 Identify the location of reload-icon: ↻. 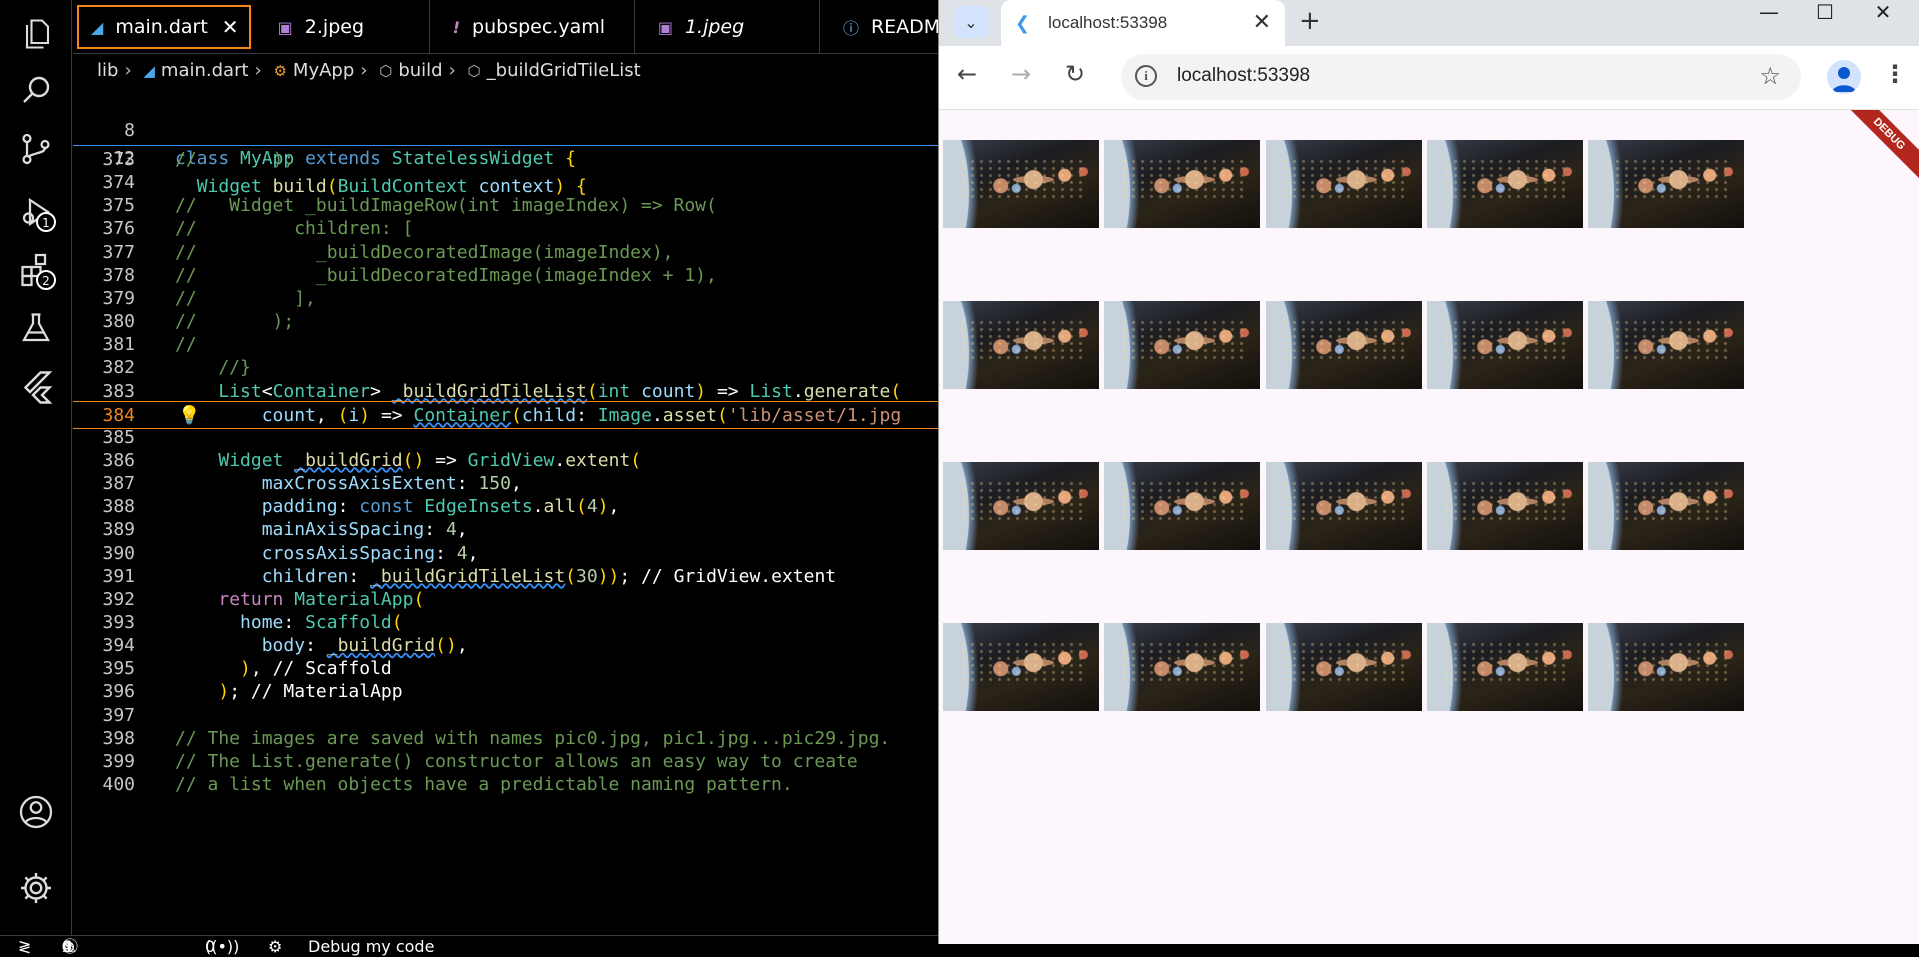
(1075, 74).